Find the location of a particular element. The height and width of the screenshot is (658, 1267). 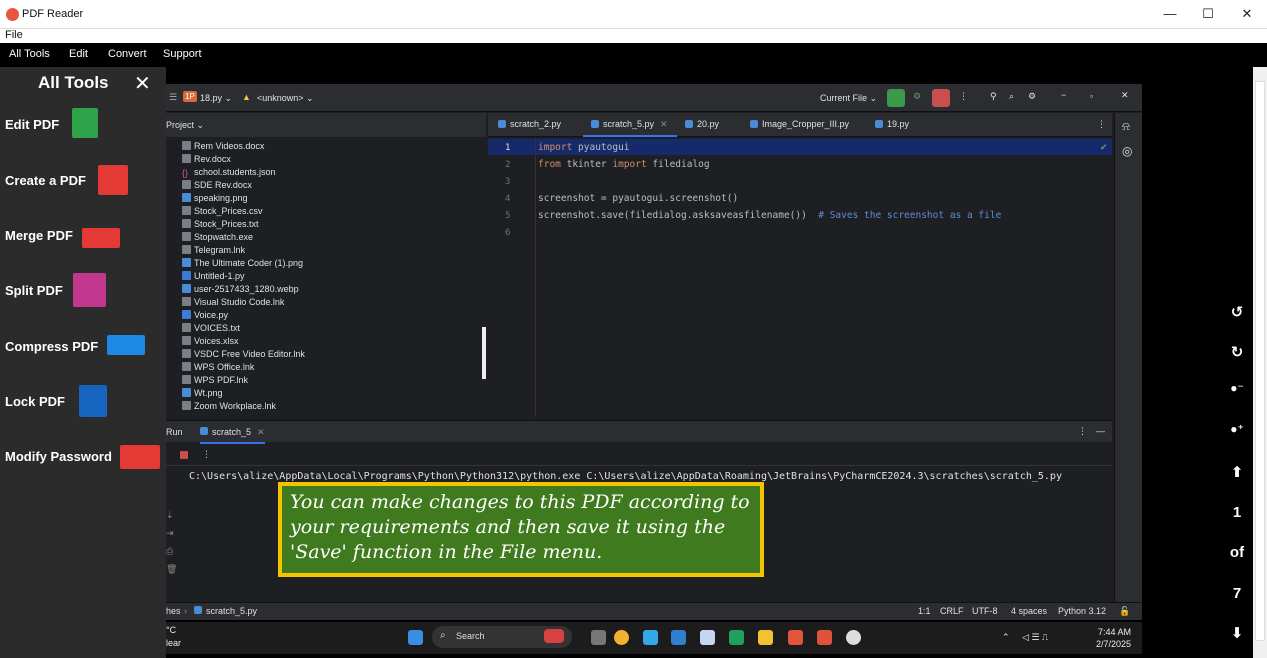

zoom-in-icon: ●⁺ is located at coordinates (1237, 429).